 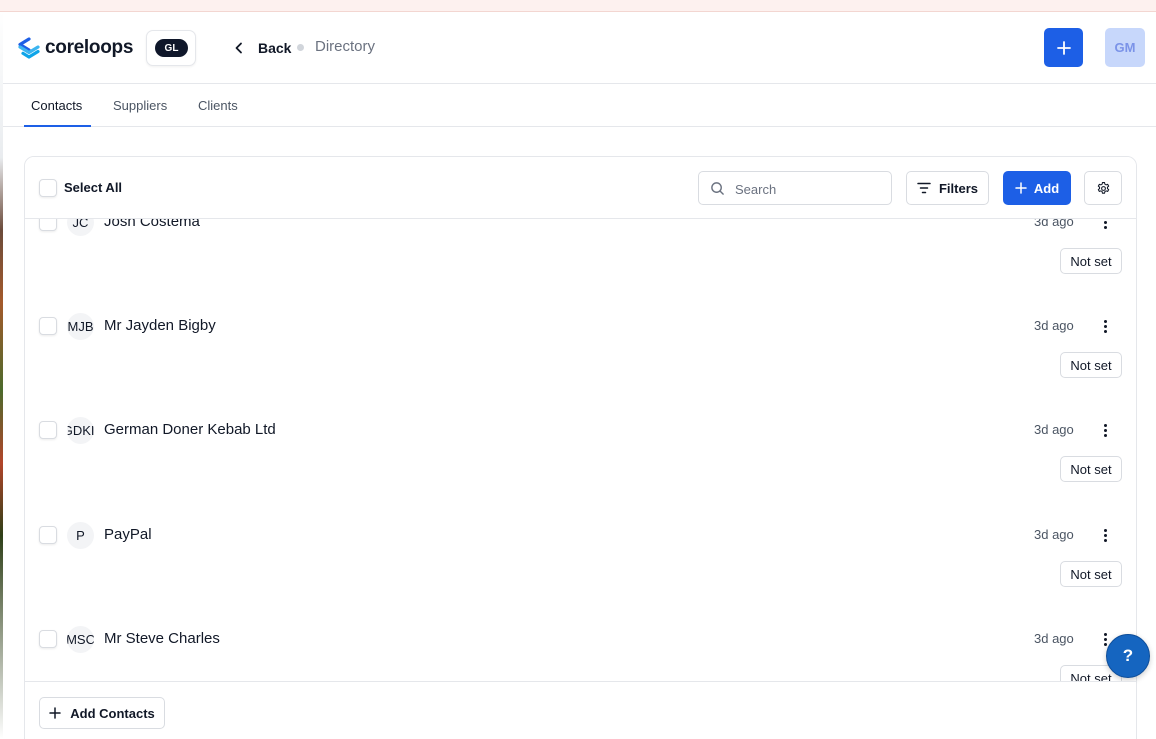 I want to click on contact-name: PayPal, so click(x=128, y=534).